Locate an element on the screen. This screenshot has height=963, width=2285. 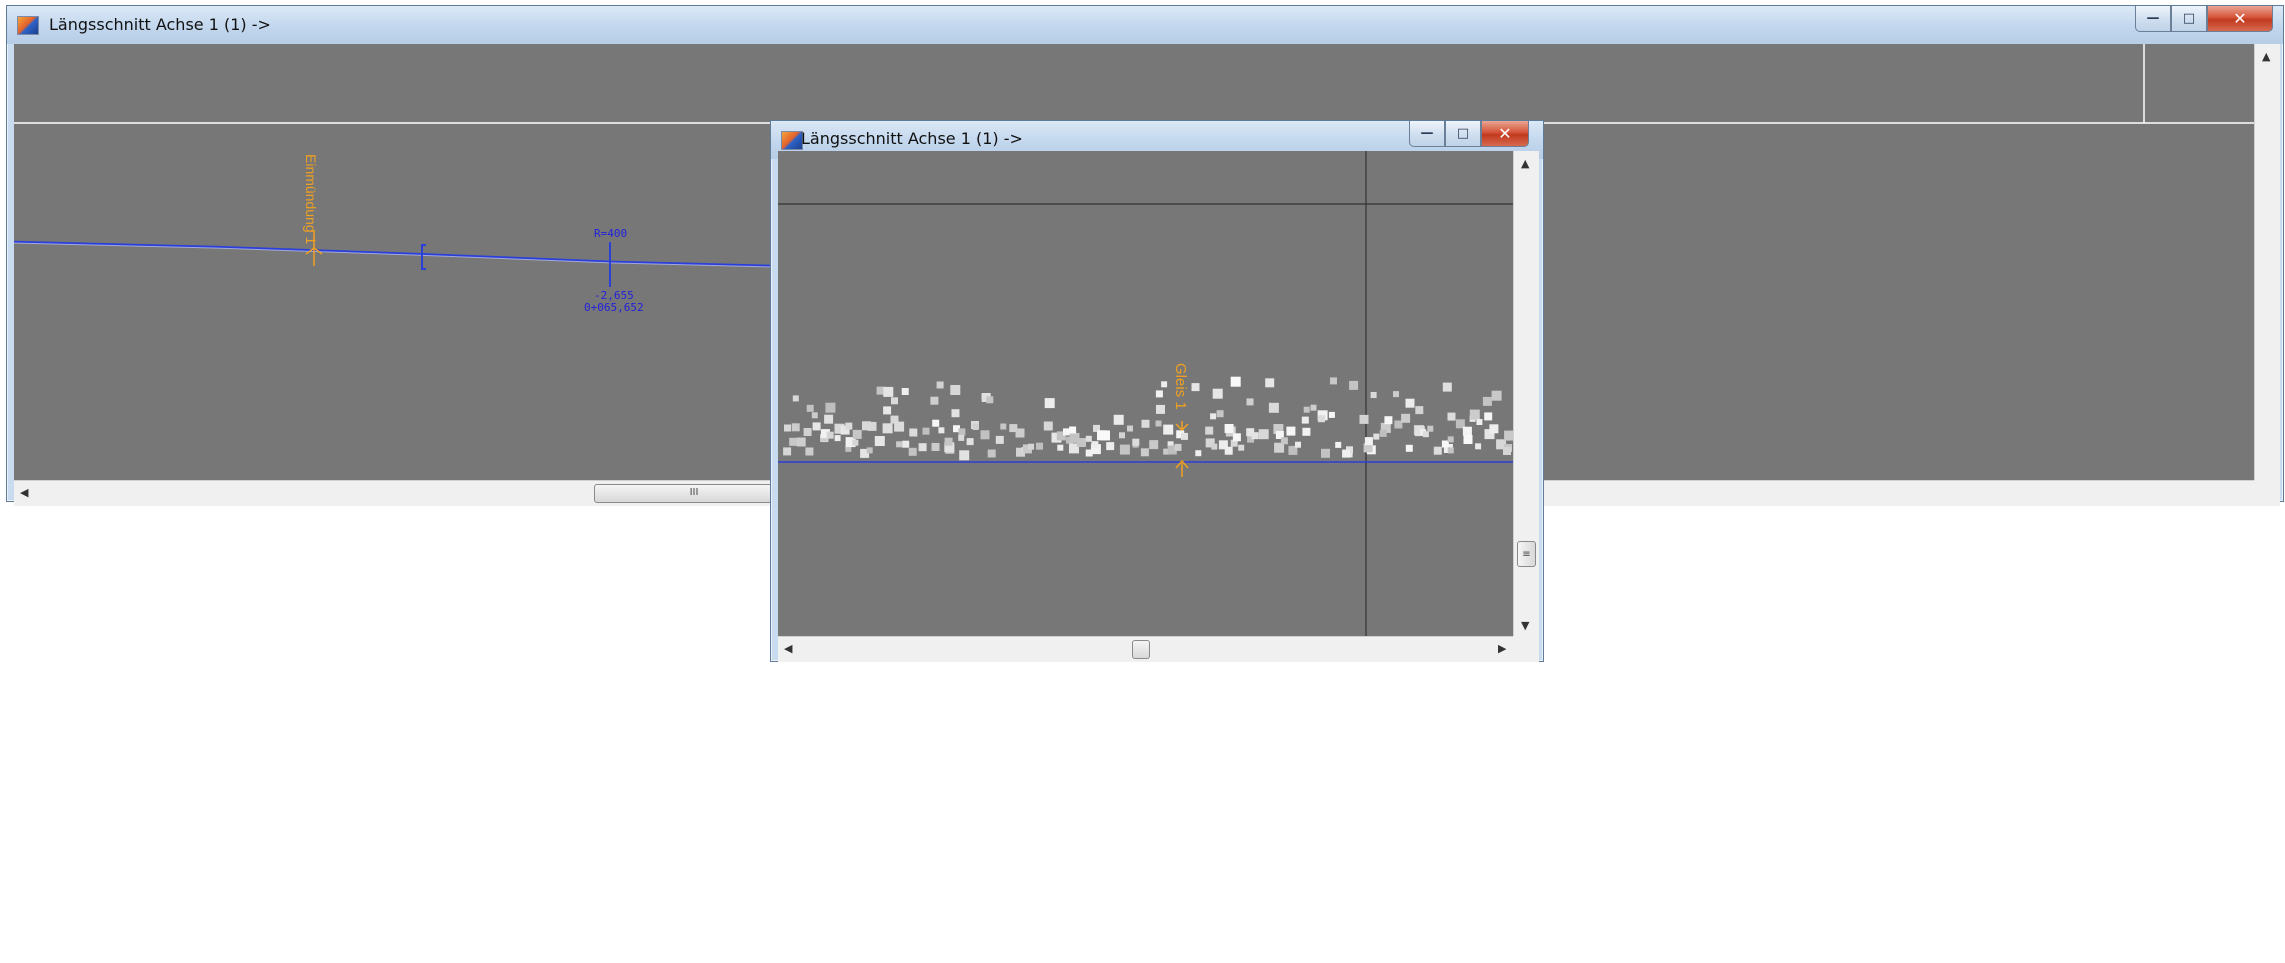
main-scroll-thumb: III is located at coordinates (694, 493).